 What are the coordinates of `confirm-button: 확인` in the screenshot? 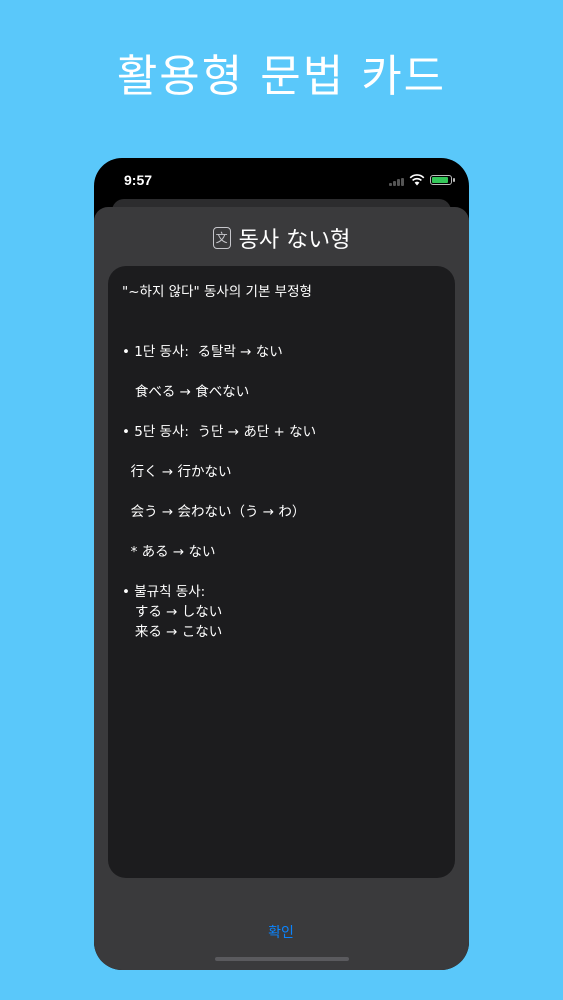 It's located at (281, 933).